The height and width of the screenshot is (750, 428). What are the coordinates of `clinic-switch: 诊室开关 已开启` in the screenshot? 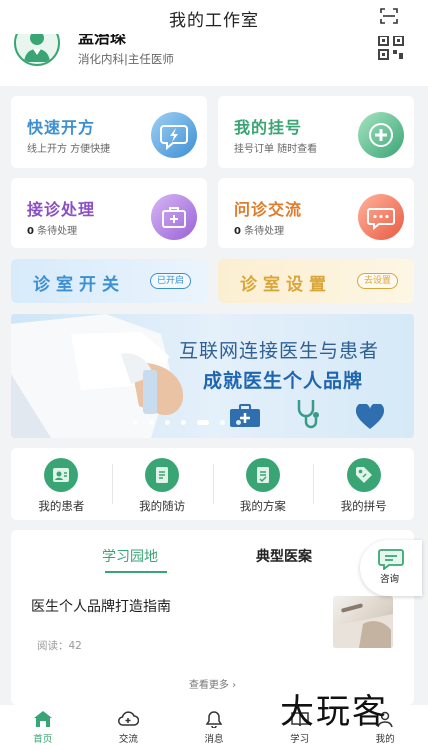 It's located at (109, 281).